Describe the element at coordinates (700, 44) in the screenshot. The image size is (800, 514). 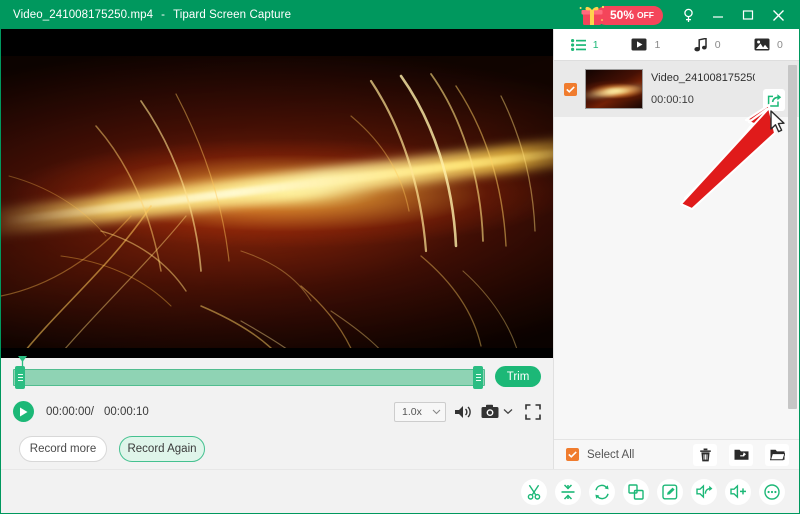
I see `music-icon` at that location.